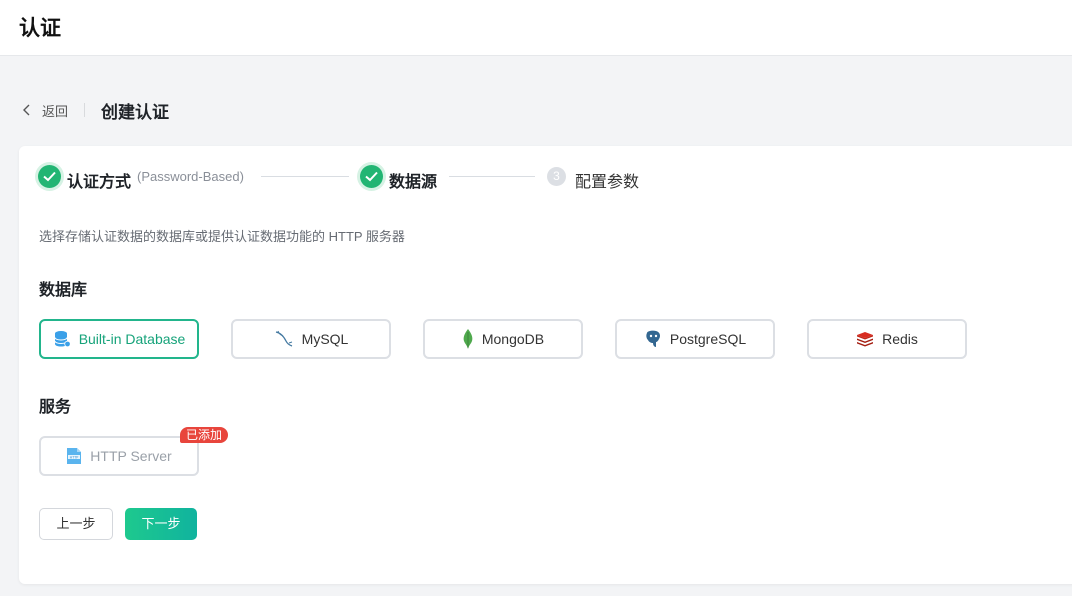  I want to click on step-2-label: 数据源, so click(413, 182).